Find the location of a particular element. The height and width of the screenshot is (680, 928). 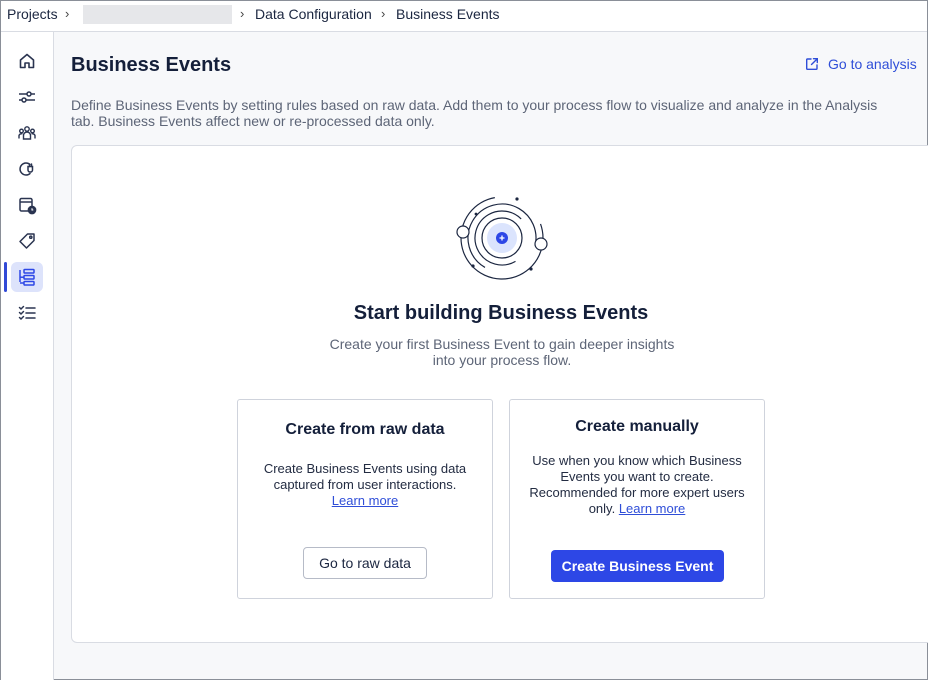

sidebar-item-integrations is located at coordinates (27, 169).